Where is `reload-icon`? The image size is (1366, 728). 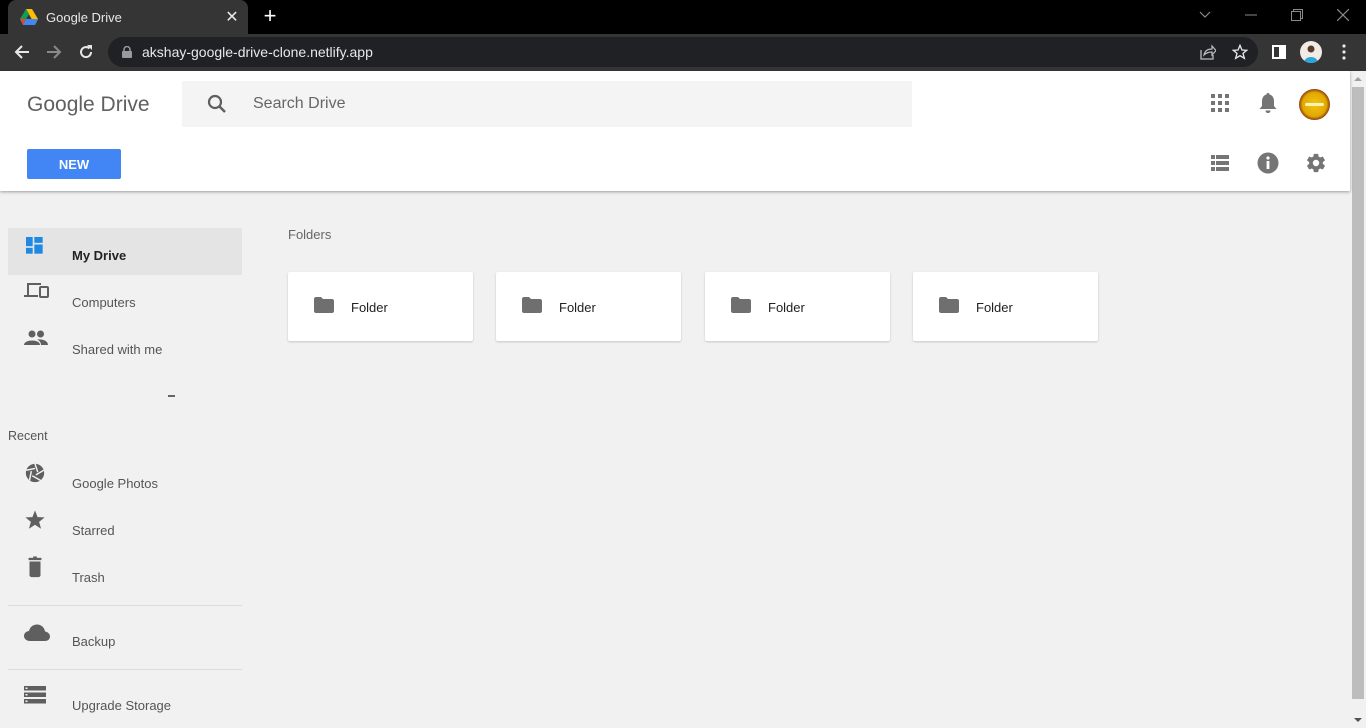
reload-icon is located at coordinates (86, 52).